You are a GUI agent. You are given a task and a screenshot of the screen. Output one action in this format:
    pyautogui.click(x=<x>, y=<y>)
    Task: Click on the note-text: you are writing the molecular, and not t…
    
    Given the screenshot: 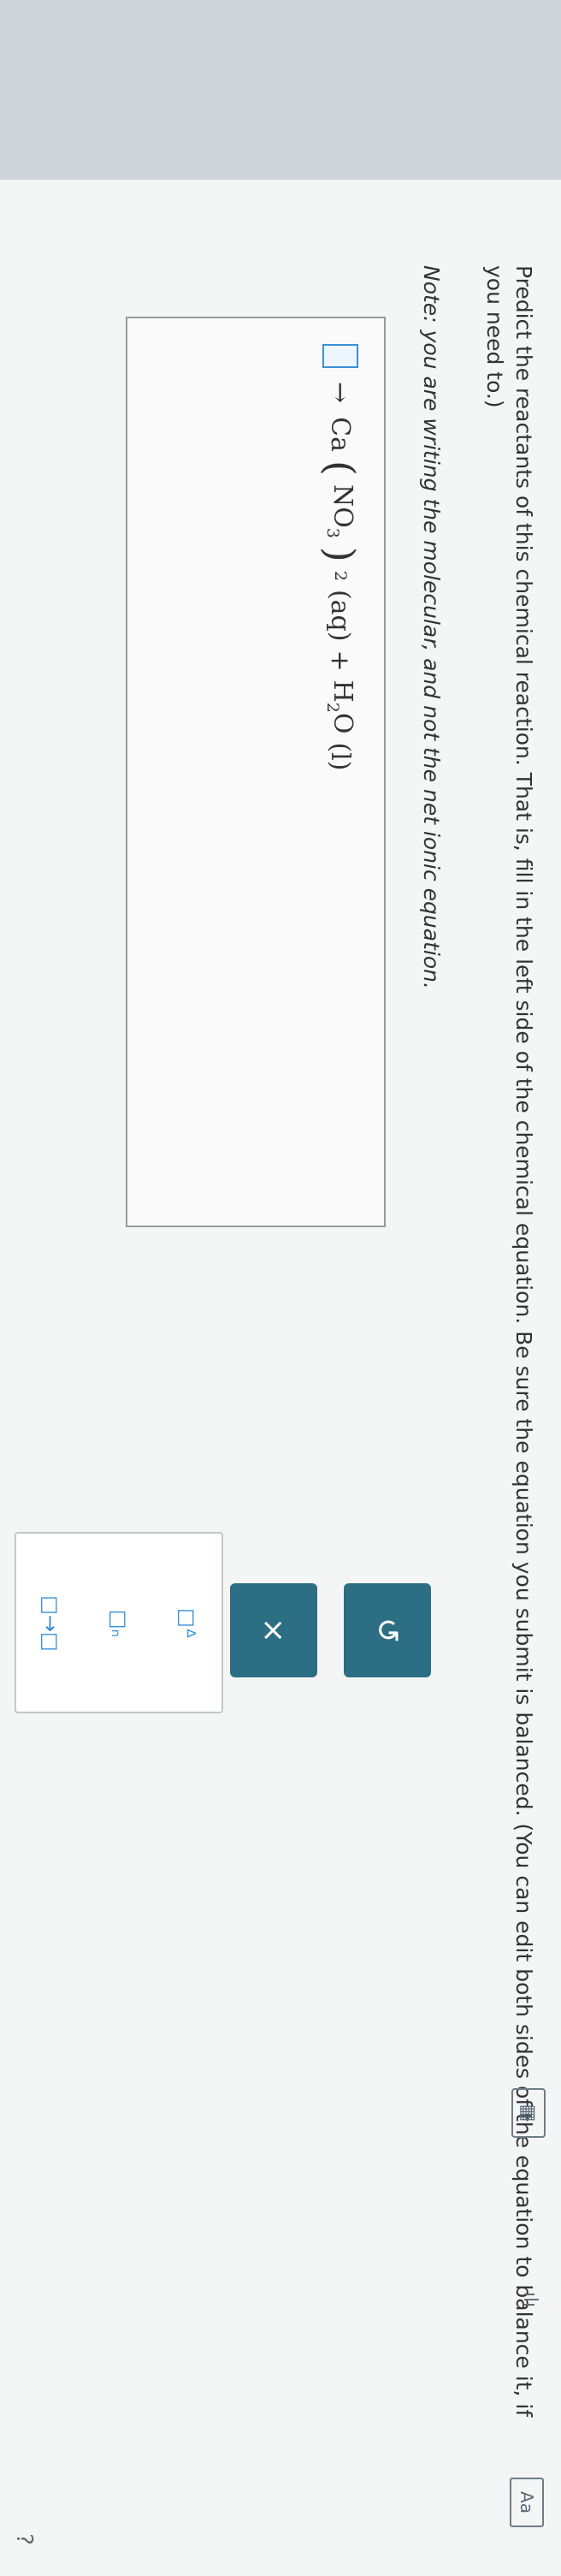 What is the action you would take?
    pyautogui.click(x=432, y=659)
    